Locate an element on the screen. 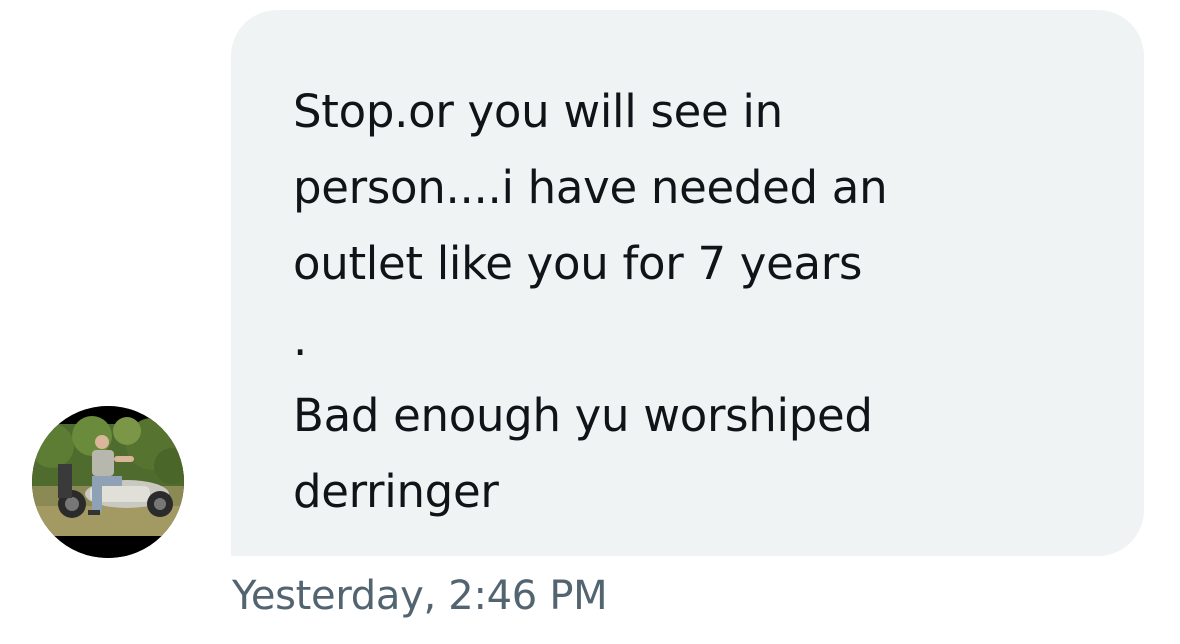 The width and height of the screenshot is (1180, 644). message-timestamp: Yesterday, 2:46 PM is located at coordinates (420, 596).